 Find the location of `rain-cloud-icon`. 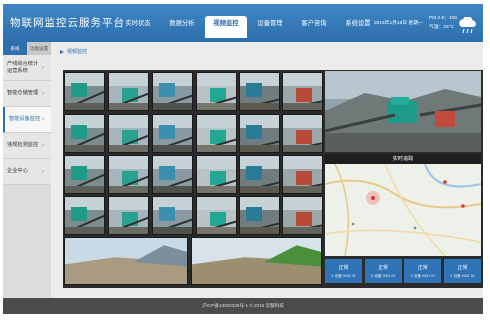

rain-cloud-icon is located at coordinates (467, 25).